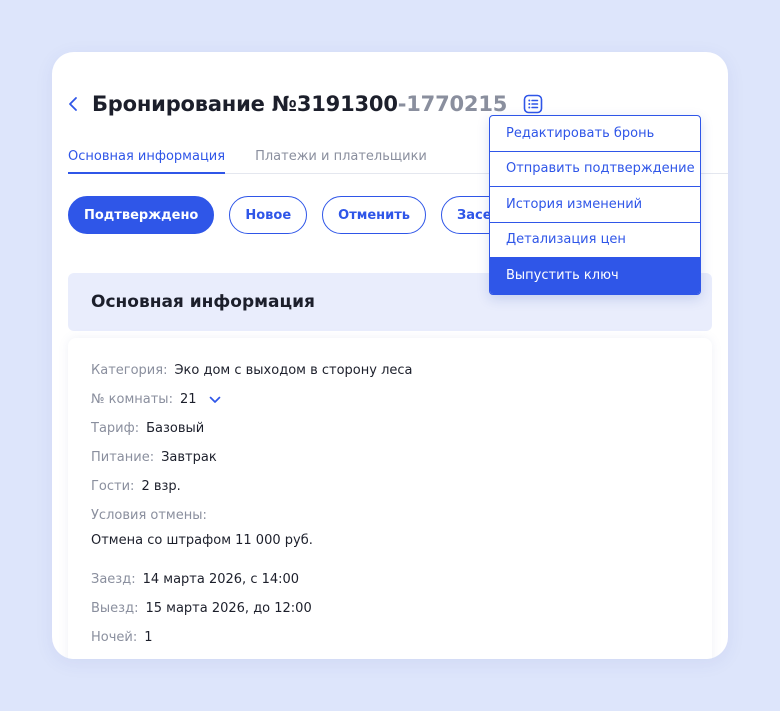  What do you see at coordinates (228, 608) in the screenshot?
I see `checkout-value: 15 марта 2026, до 12:00` at bounding box center [228, 608].